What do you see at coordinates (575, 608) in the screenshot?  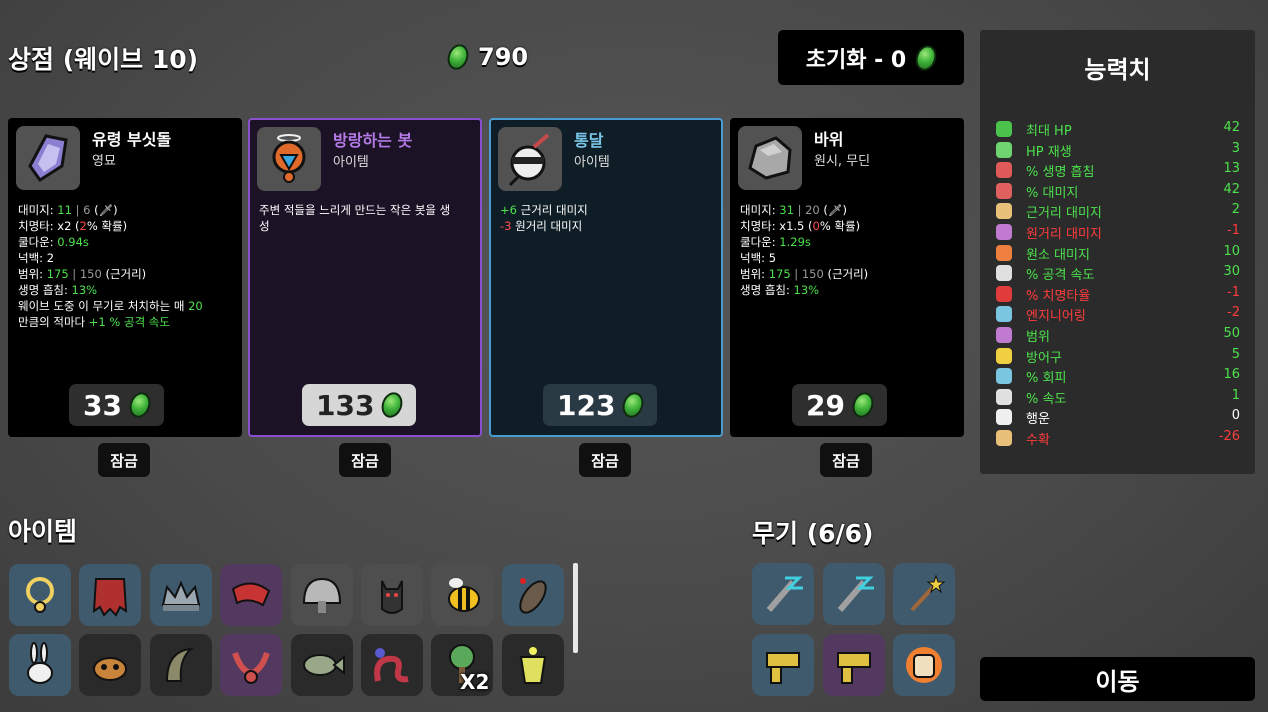 I see `items-scrollbar` at bounding box center [575, 608].